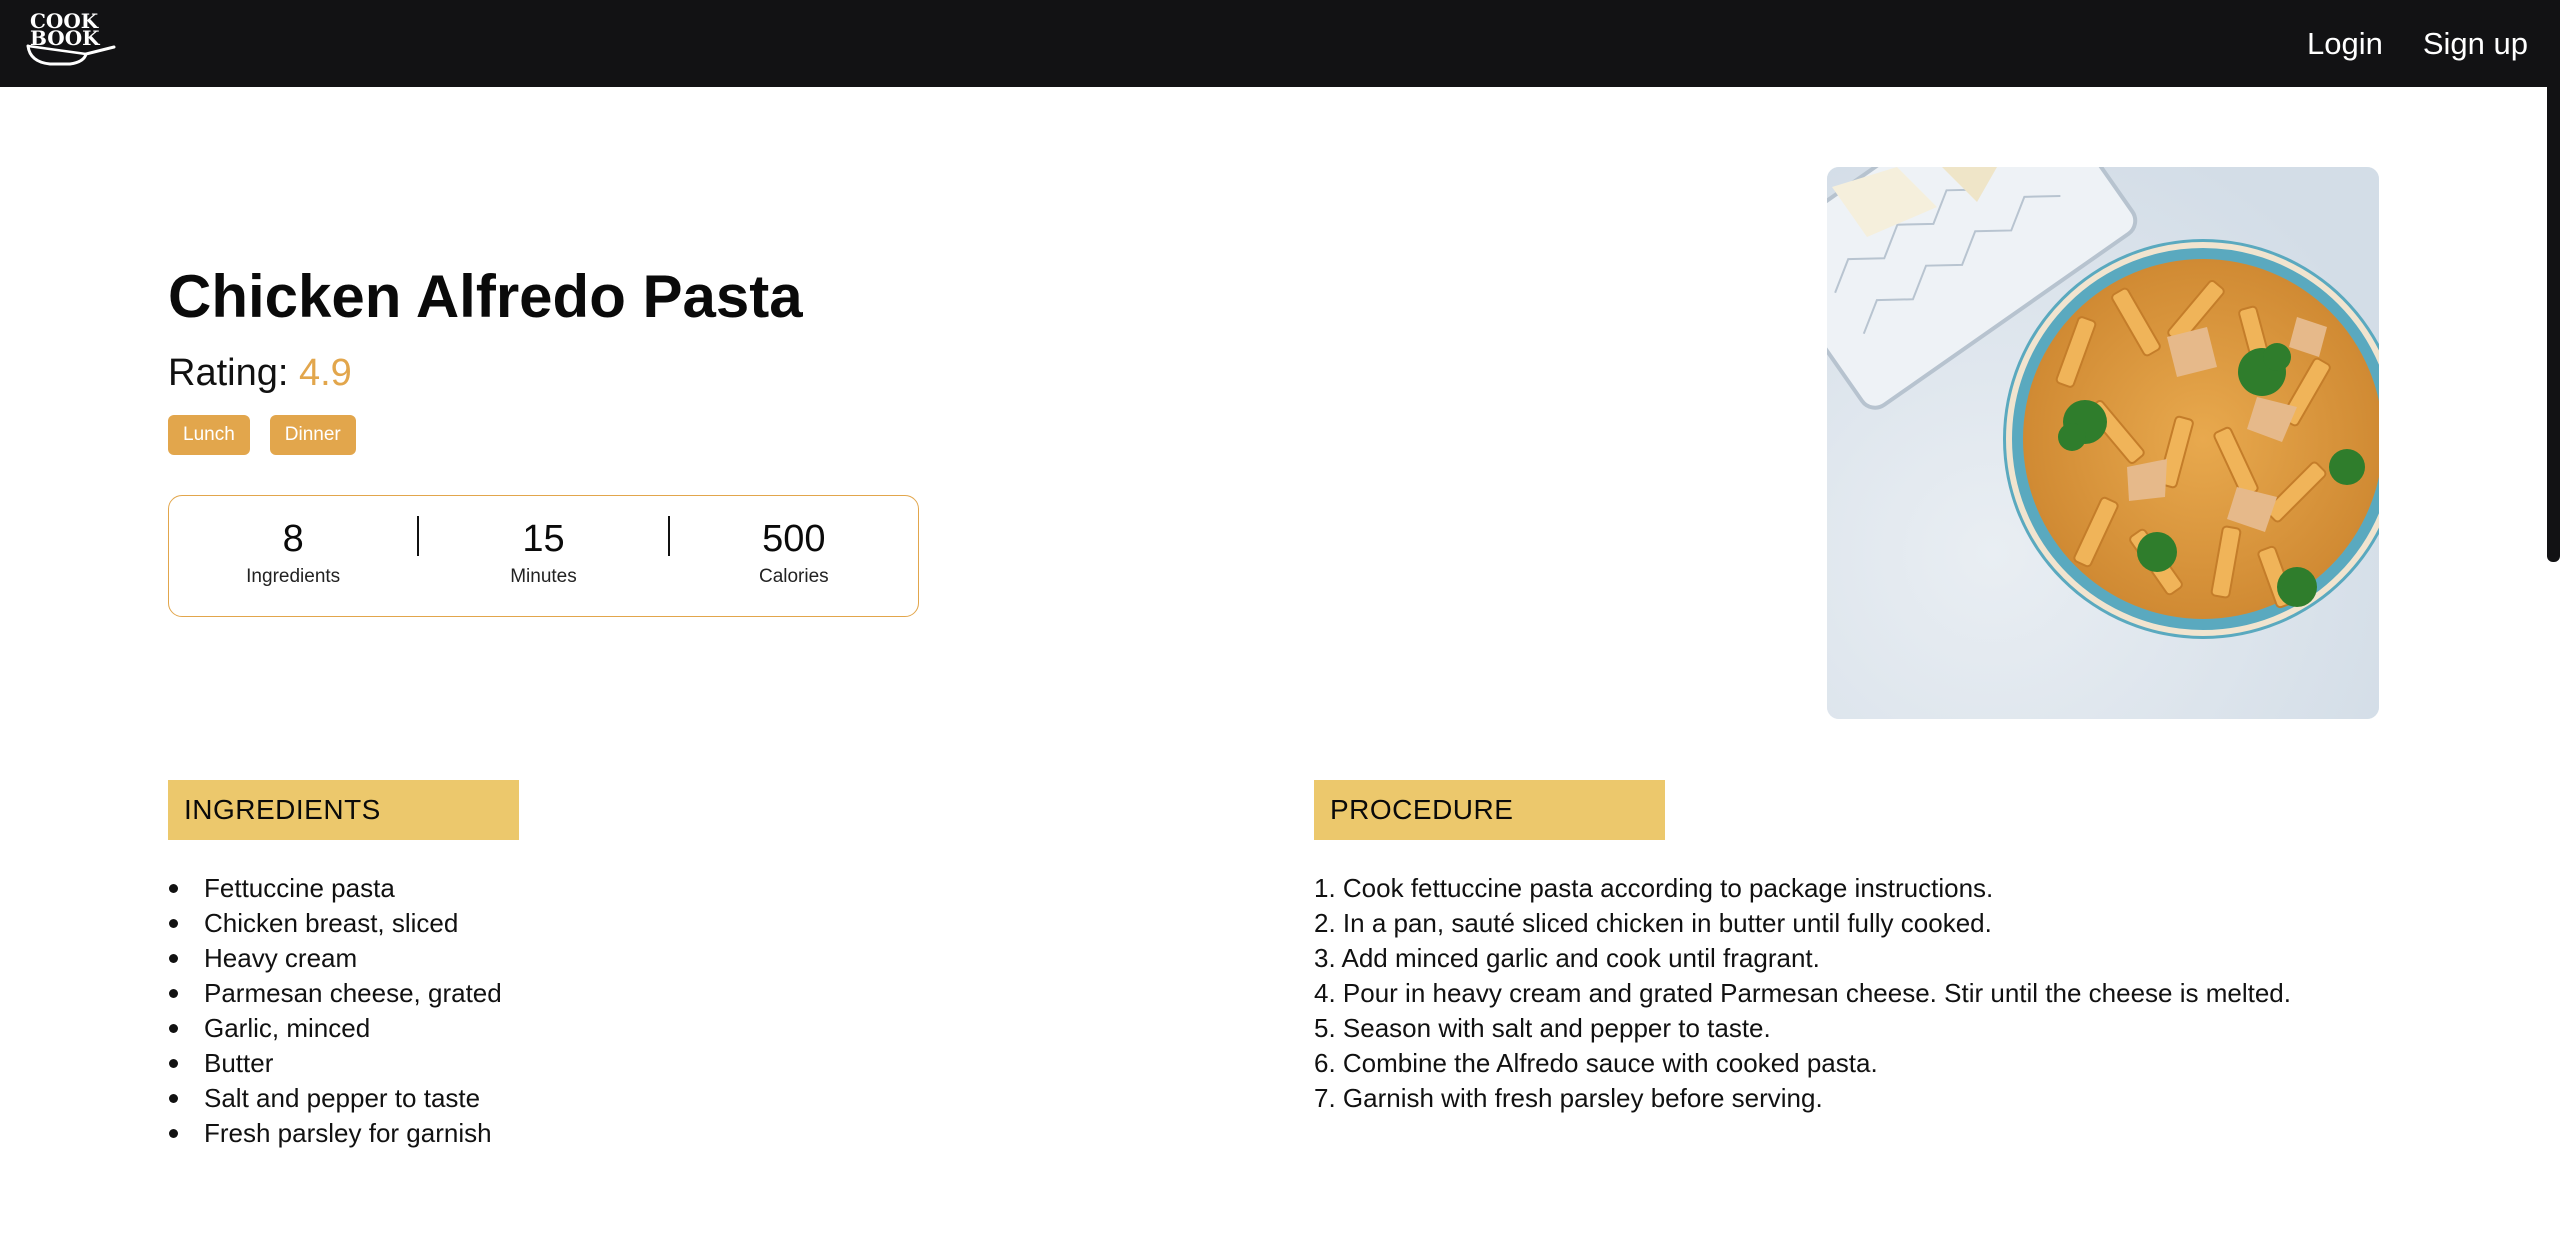  I want to click on tag-dinner: Dinner, so click(312, 435).